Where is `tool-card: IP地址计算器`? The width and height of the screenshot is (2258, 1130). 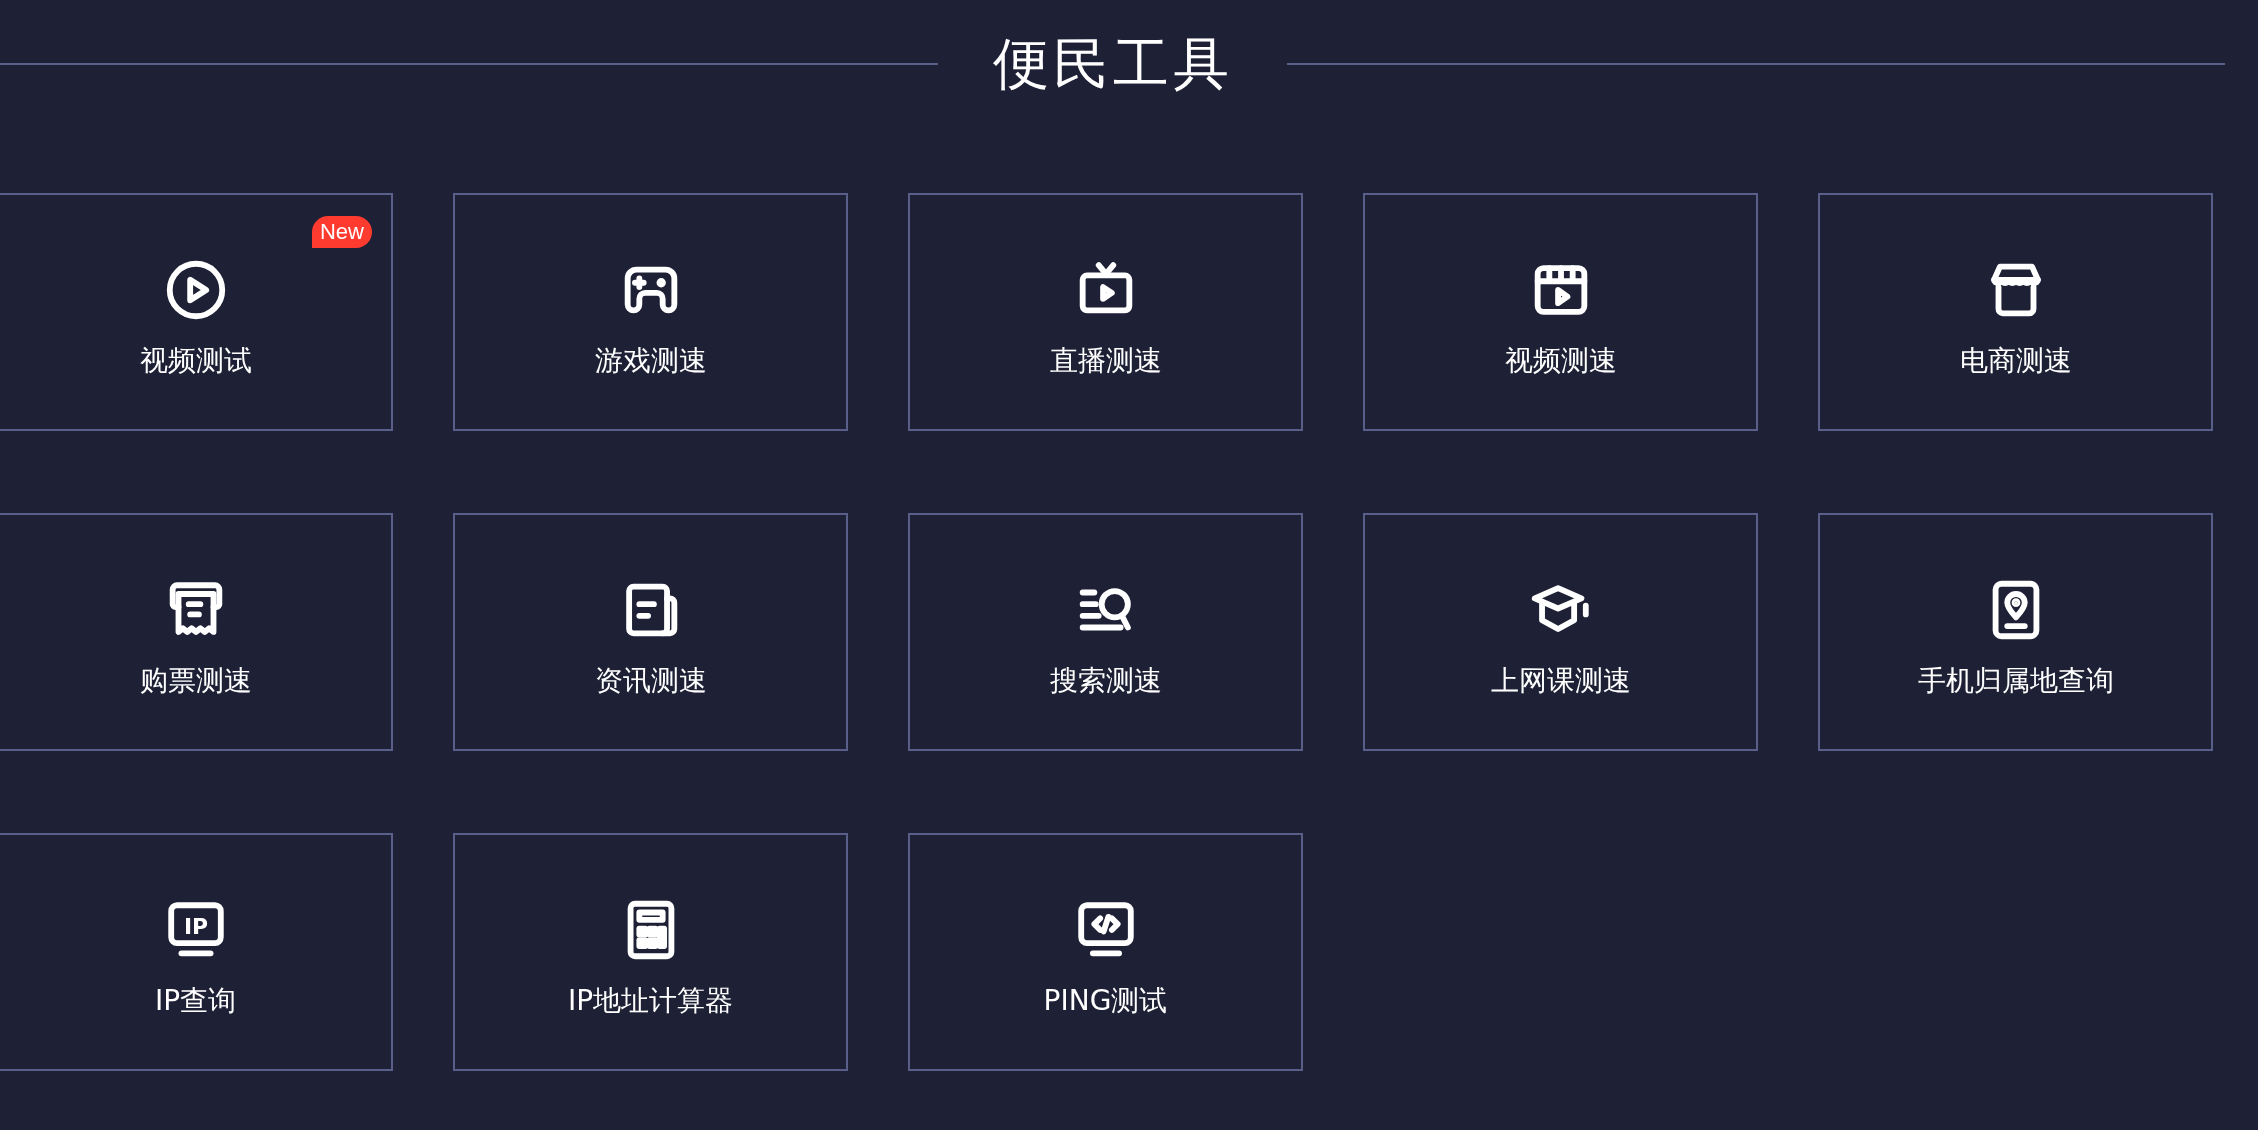
tool-card: IP地址计算器 is located at coordinates (650, 952).